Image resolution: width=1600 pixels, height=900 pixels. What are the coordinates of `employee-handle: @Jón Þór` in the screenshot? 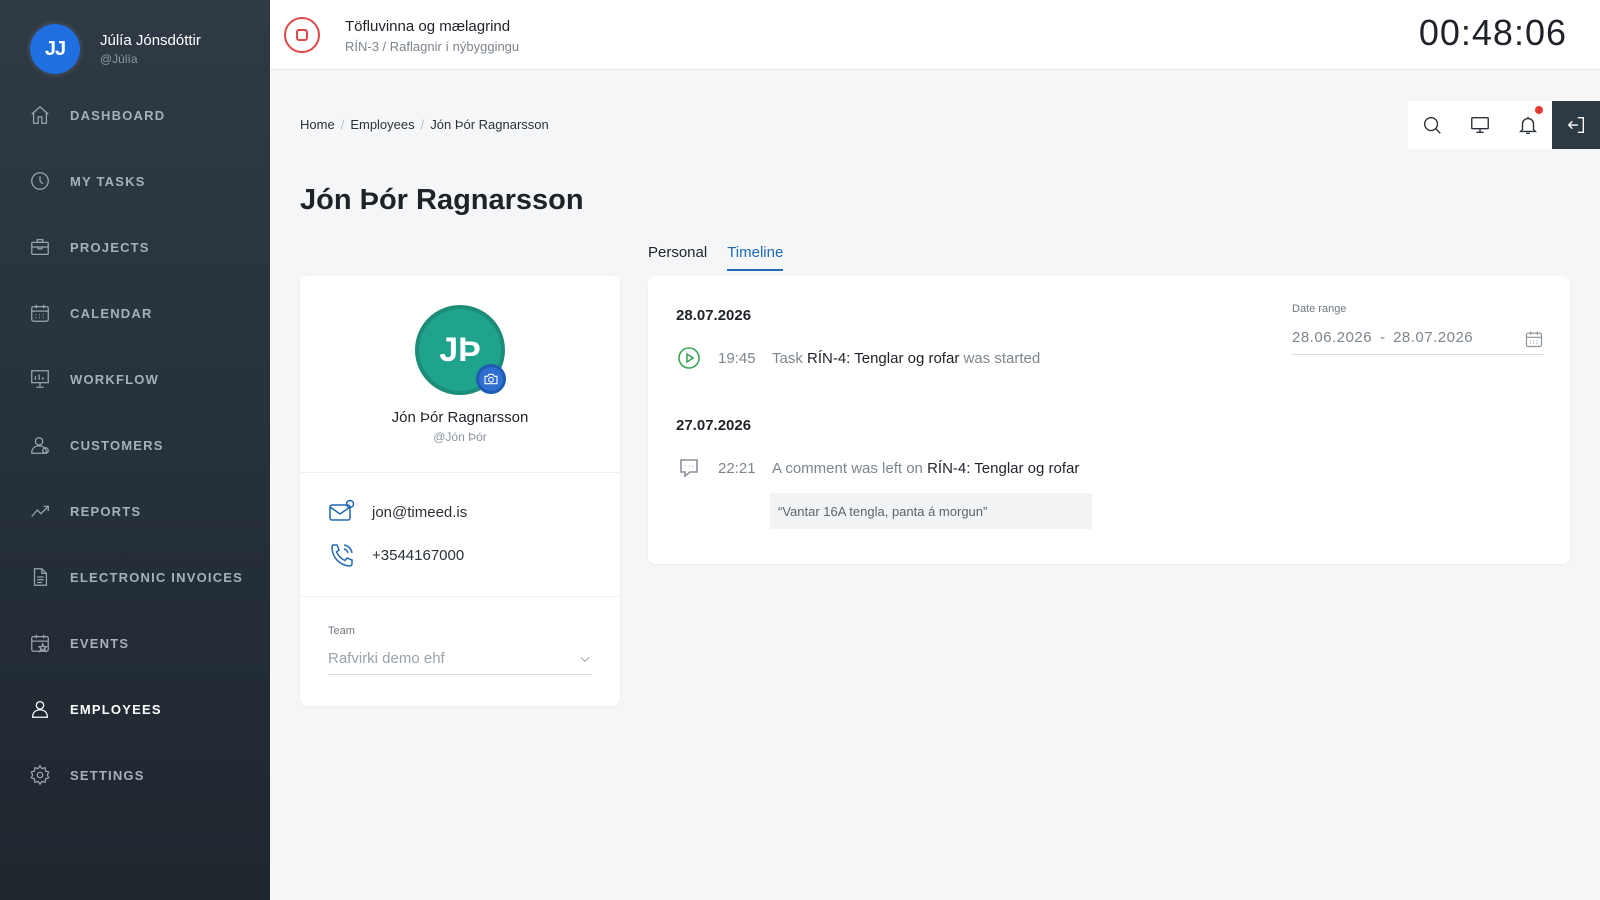 It's located at (460, 437).